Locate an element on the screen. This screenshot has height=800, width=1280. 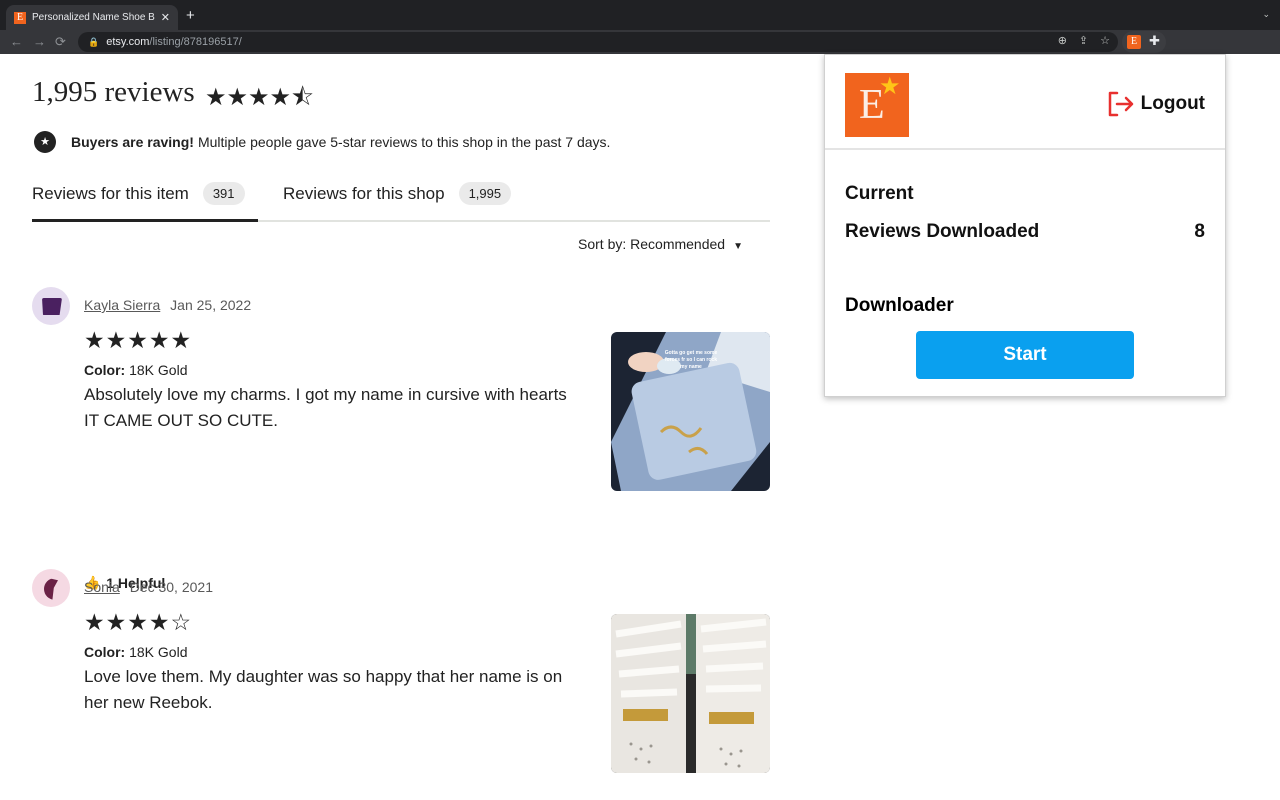
reviewer-name-link: Kayla Sierra is located at coordinates (122, 305).